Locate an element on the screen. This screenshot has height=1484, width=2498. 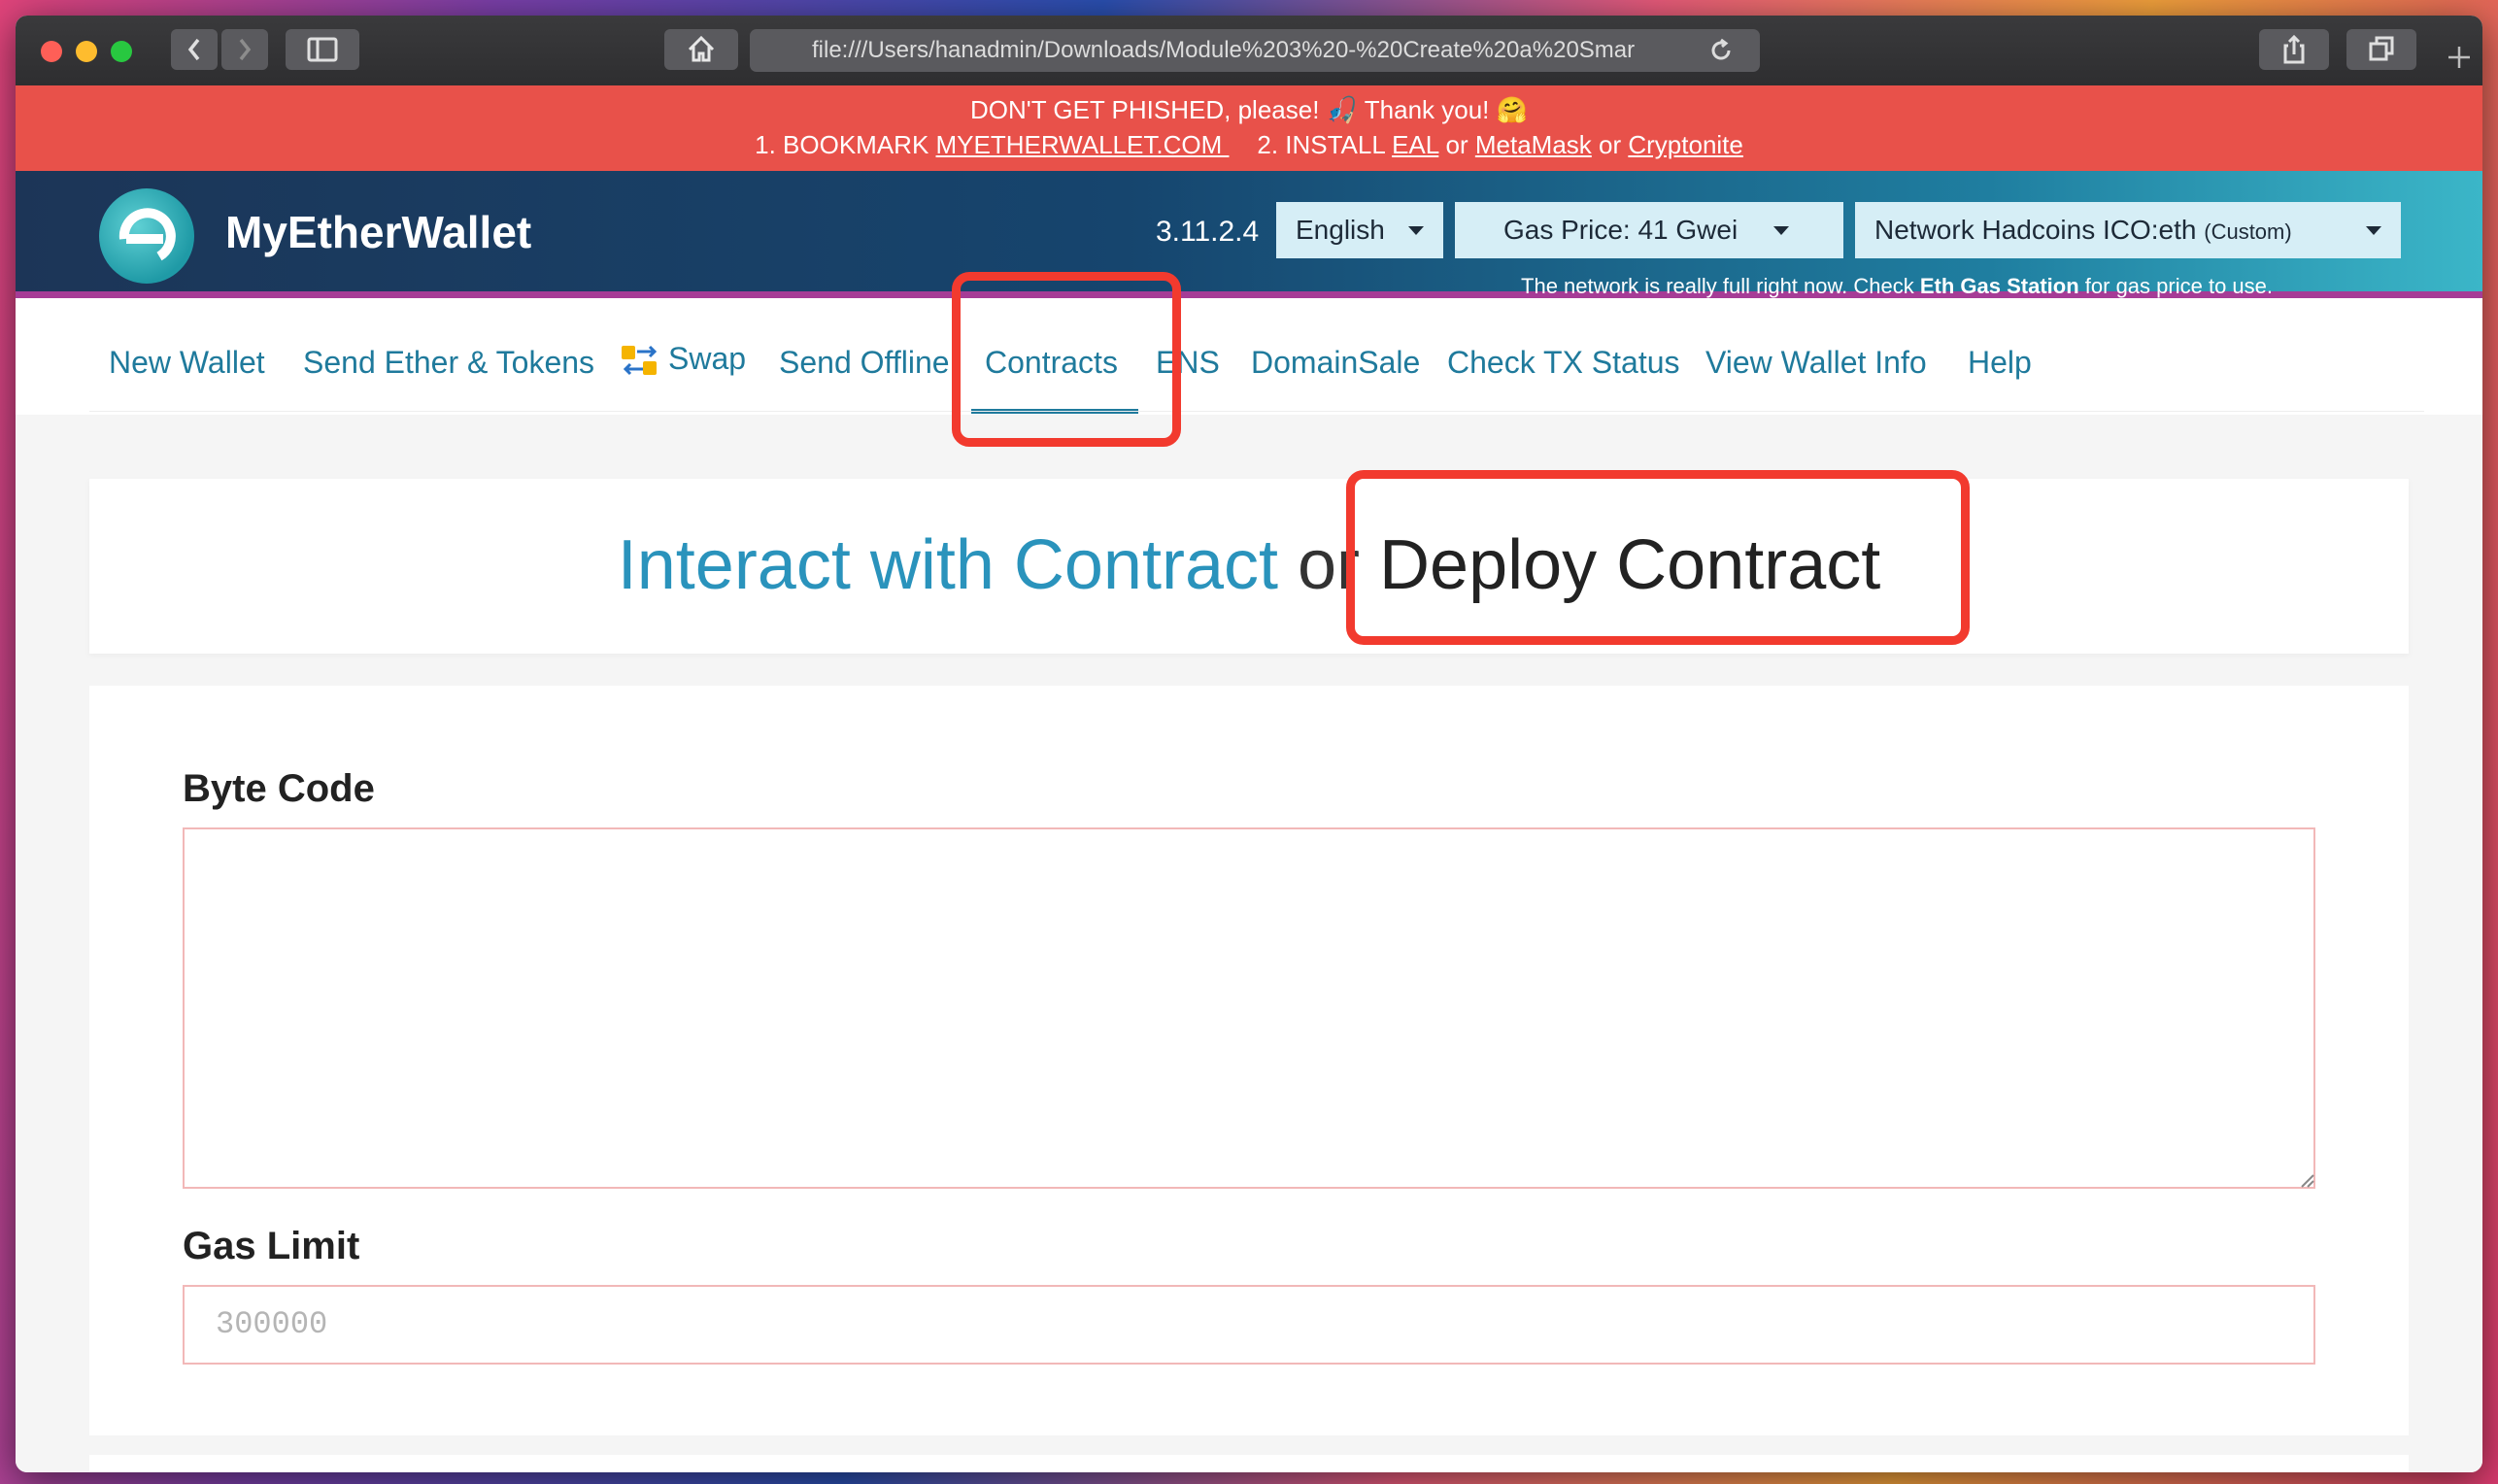
sidebar-toggle-button is located at coordinates (322, 49).